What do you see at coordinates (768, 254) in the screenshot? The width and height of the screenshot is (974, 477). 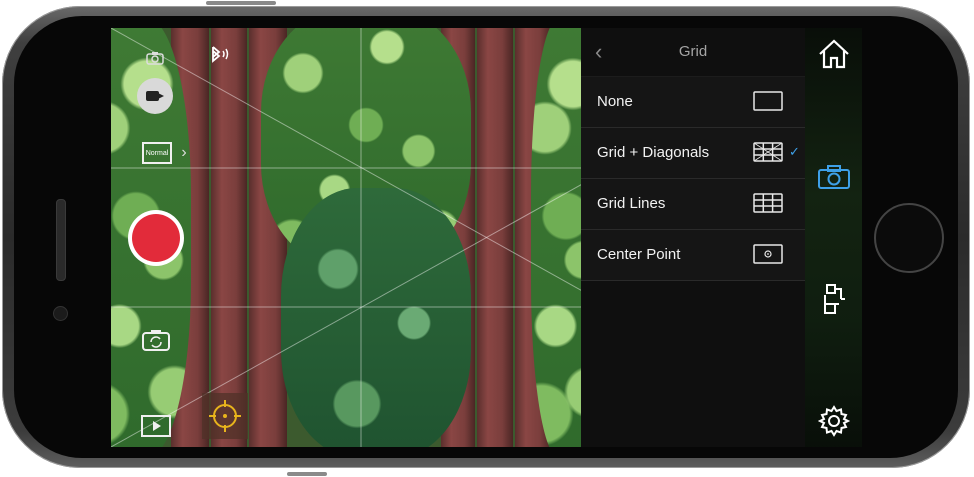 I see `center-point-icon` at bounding box center [768, 254].